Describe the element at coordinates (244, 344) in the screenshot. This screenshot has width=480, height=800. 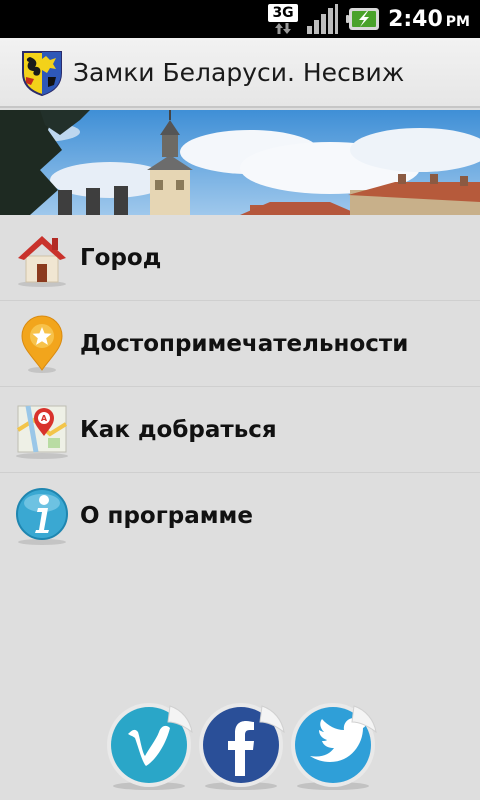
I see `menu-item-label: Достопримечательности` at that location.